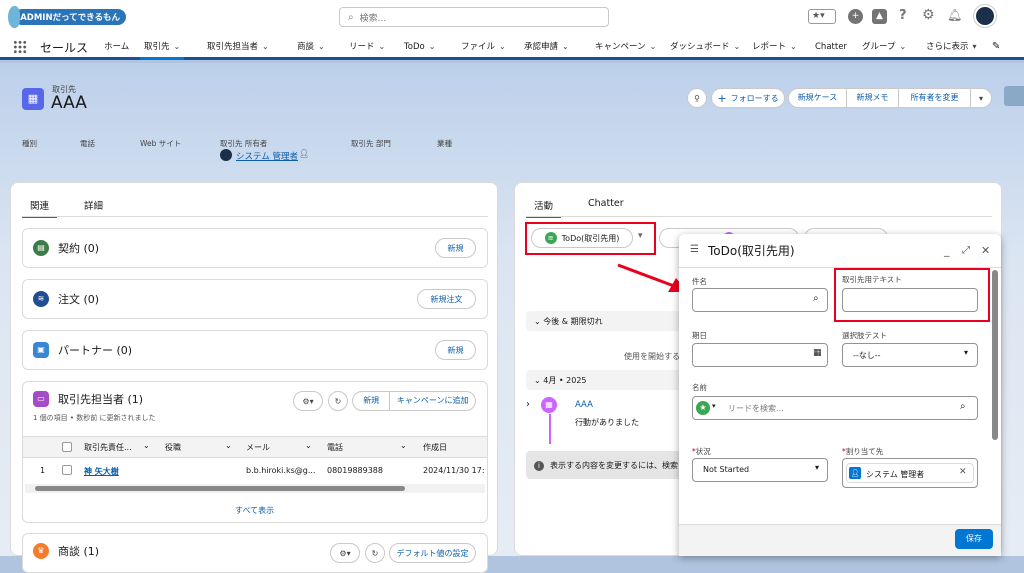 The image size is (1024, 573). Describe the element at coordinates (435, 447) in the screenshot. I see `col-created: 作成日` at that location.